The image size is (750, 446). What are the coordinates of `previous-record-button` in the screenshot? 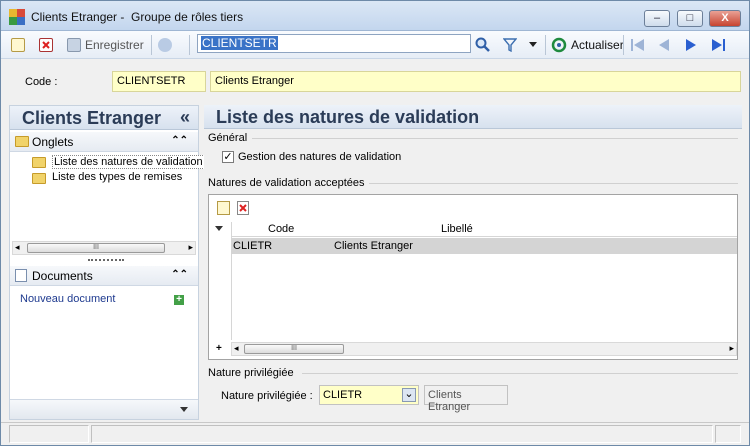 It's located at (664, 45).